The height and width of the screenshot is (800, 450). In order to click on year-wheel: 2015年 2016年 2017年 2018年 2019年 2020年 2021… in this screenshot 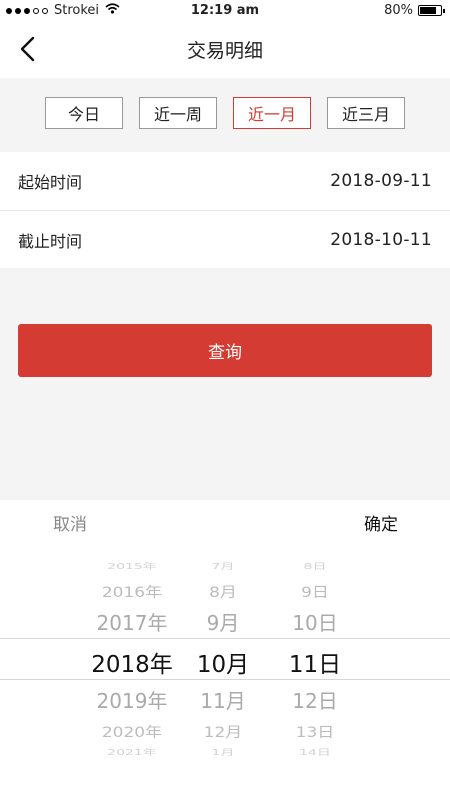, I will do `click(132, 650)`.